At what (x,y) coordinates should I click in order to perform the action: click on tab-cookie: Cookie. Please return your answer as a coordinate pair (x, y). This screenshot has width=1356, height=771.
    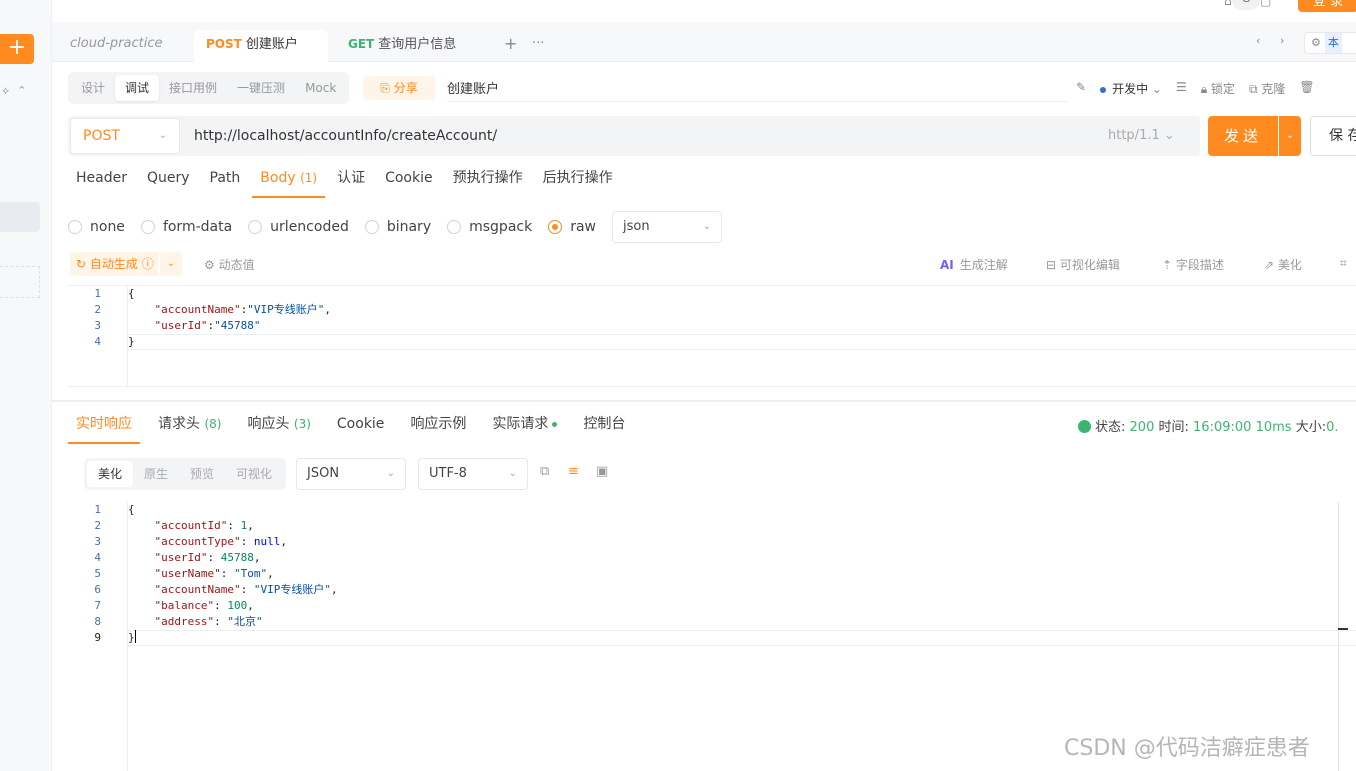
    Looking at the image, I should click on (409, 179).